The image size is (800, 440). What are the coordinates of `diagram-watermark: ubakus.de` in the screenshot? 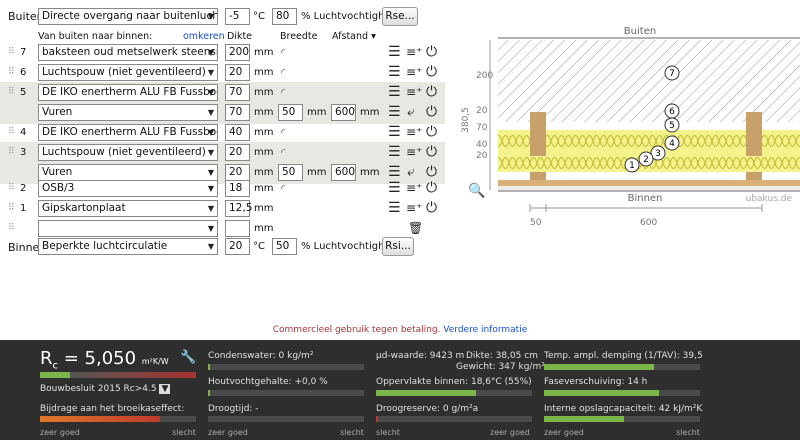 It's located at (769, 199).